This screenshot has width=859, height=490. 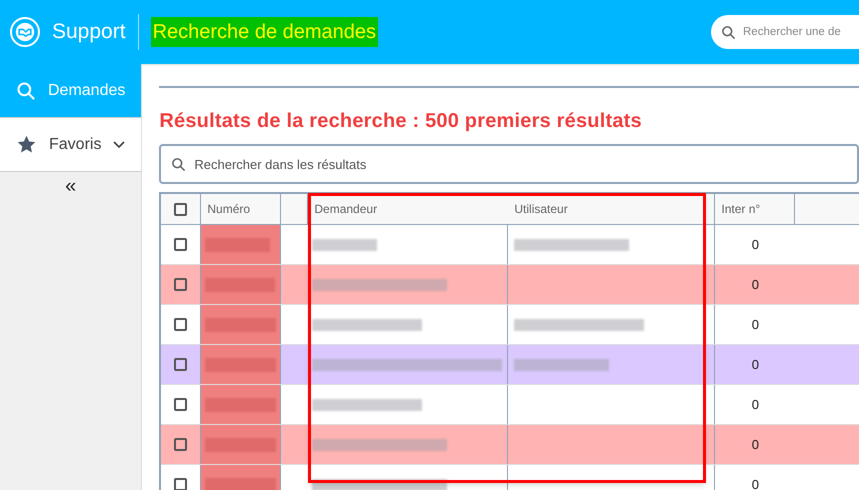 I want to click on page-title: Recherche de demandes, so click(x=264, y=32).